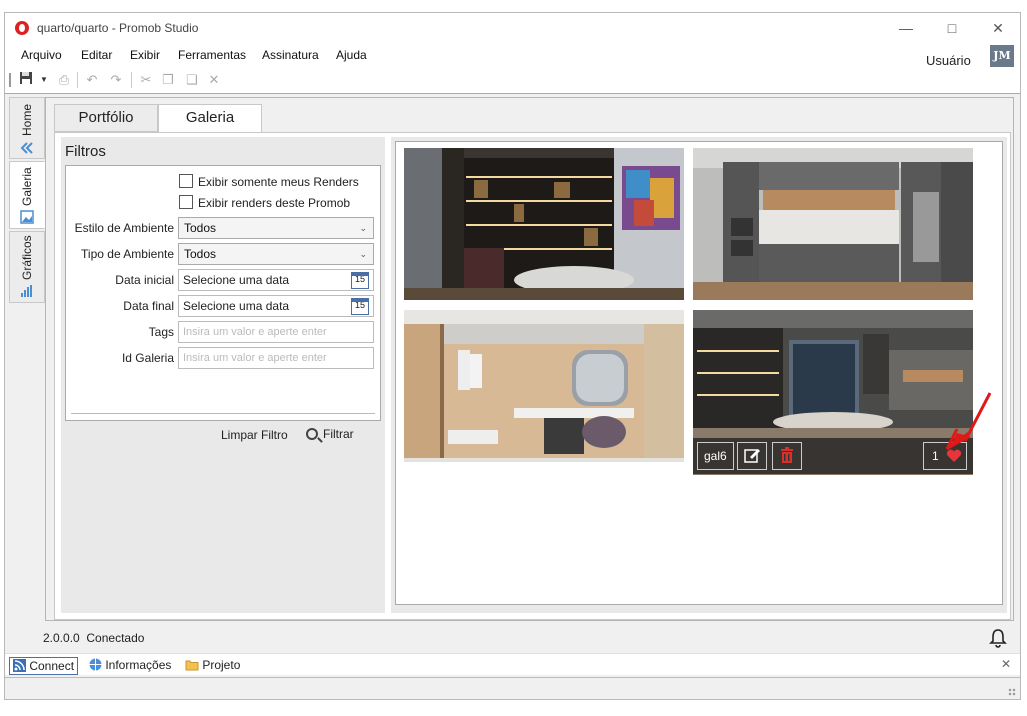  I want to click on menu-ajuda: Ajuda, so click(351, 55).